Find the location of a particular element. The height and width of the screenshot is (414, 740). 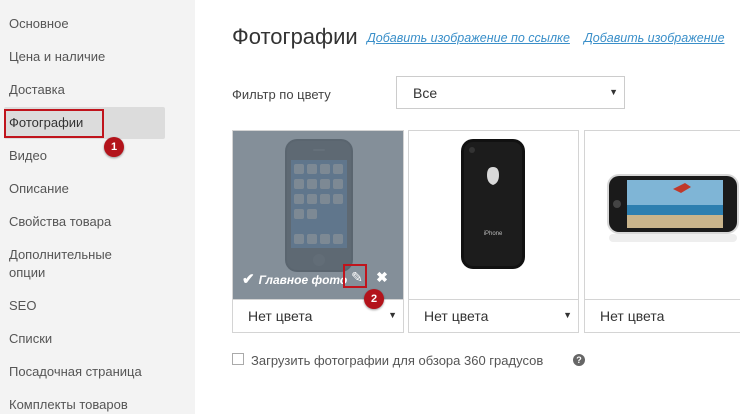

photo-card-3: Нет цвета is located at coordinates (662, 231).